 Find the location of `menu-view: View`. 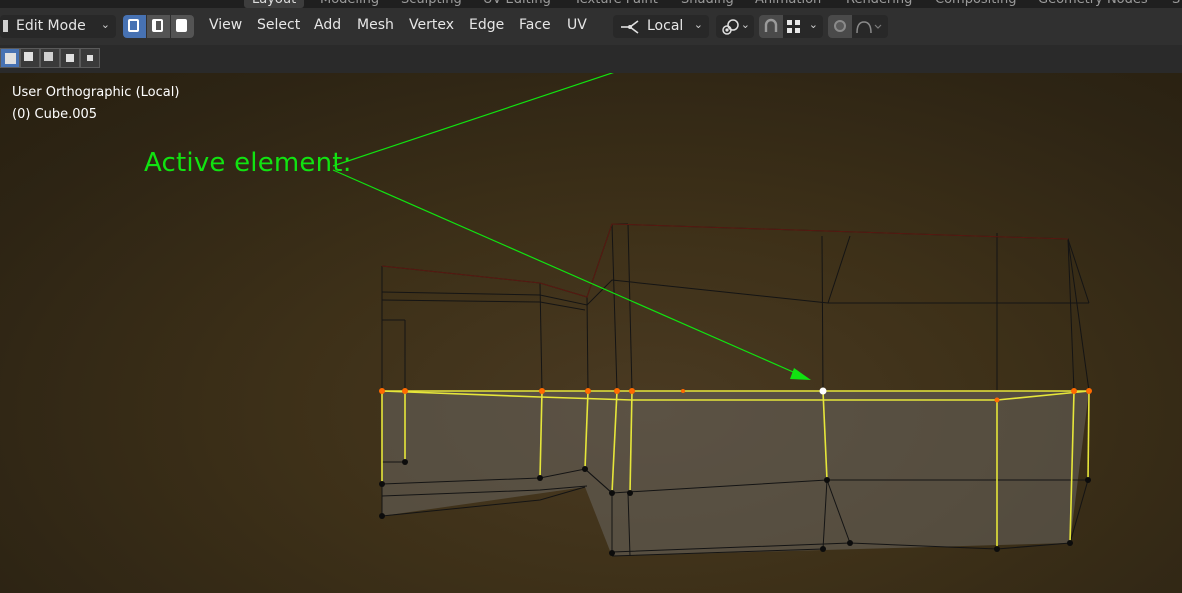

menu-view: View is located at coordinates (225, 25).